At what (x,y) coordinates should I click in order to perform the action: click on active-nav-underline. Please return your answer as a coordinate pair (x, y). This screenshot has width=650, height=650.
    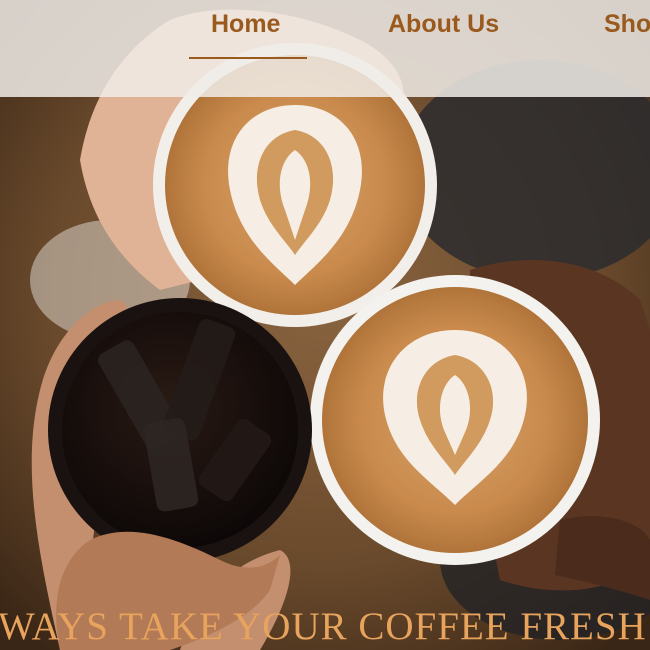
    Looking at the image, I should click on (248, 58).